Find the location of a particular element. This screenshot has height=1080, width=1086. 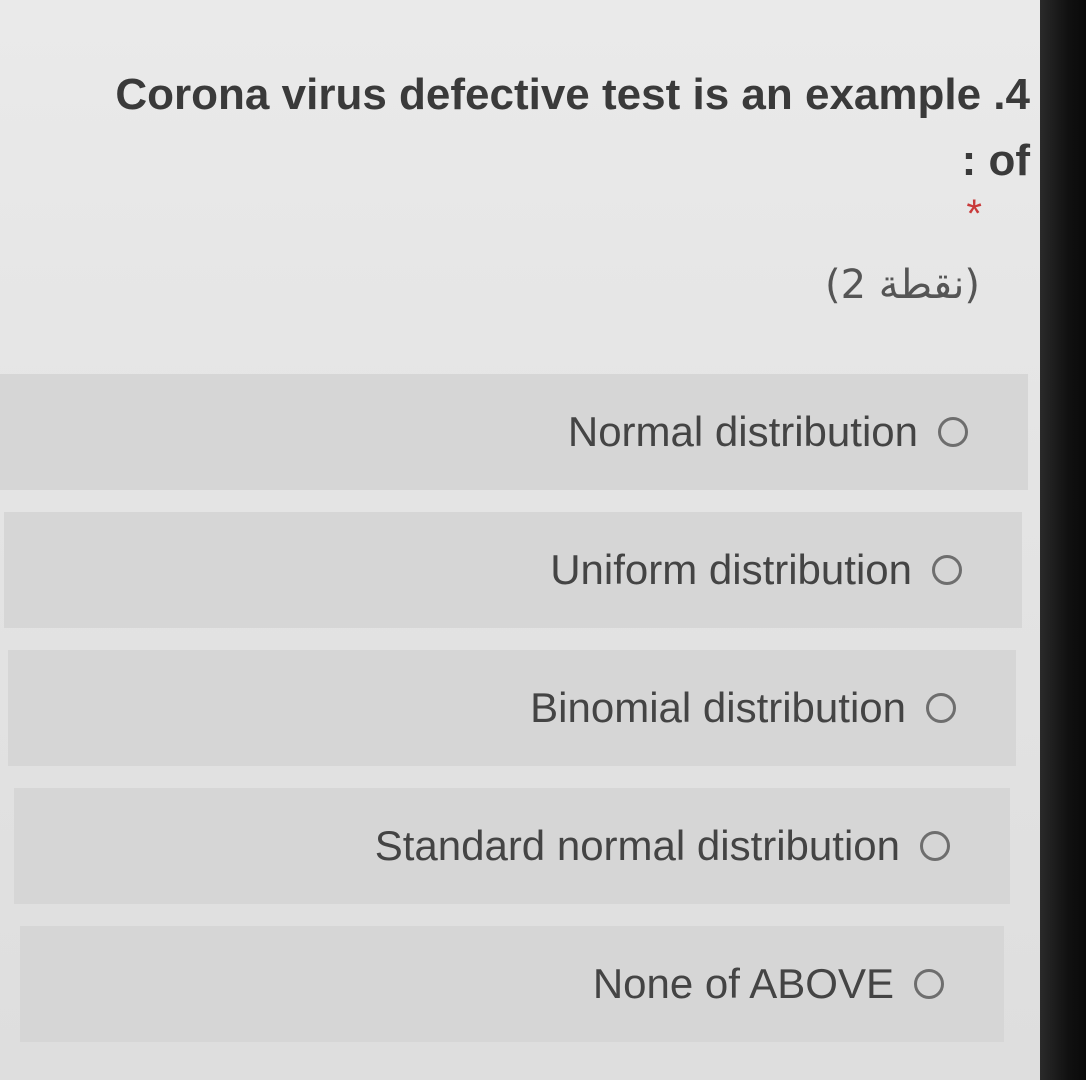

required-indicator: * is located at coordinates (974, 214).